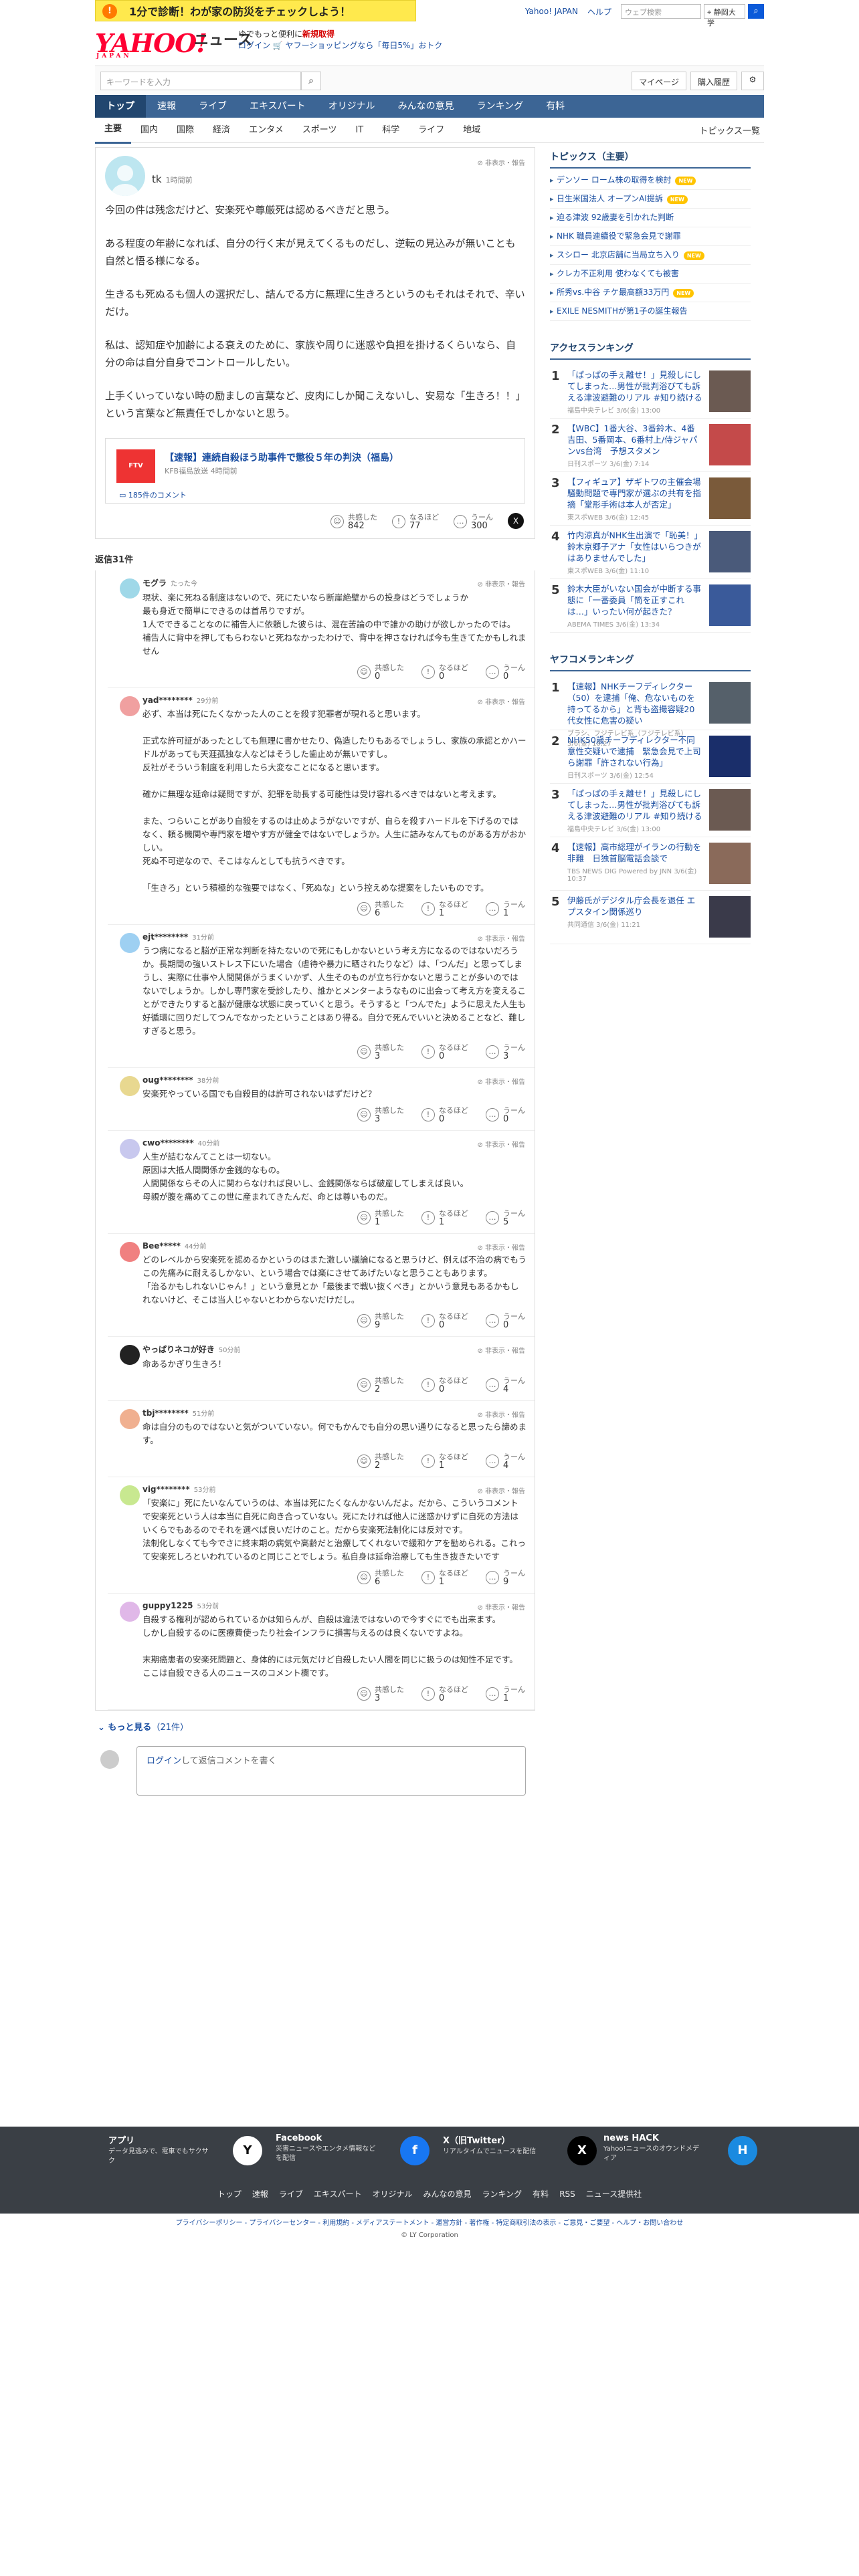 This screenshot has height=2576, width=859. Describe the element at coordinates (432, 130) in the screenshot. I see `subnav-life: ライフ` at that location.